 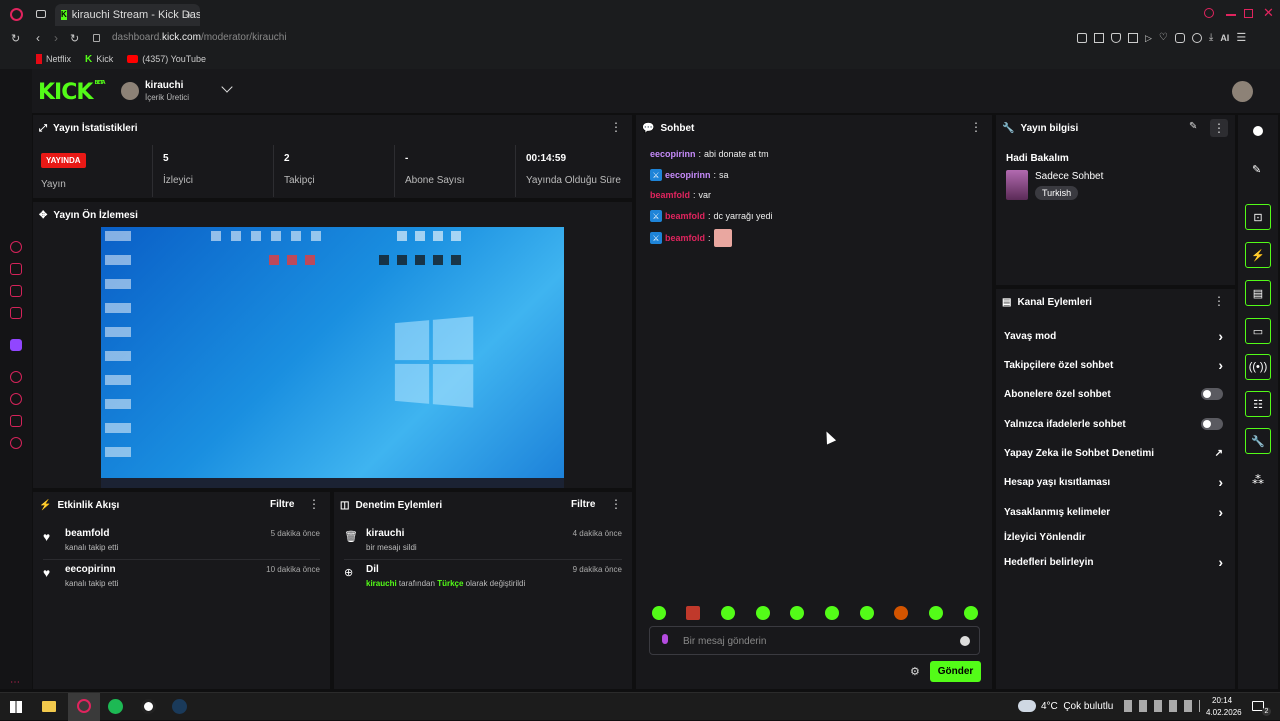 I want to click on bookmark-netflix: Netflix, so click(x=53, y=59).